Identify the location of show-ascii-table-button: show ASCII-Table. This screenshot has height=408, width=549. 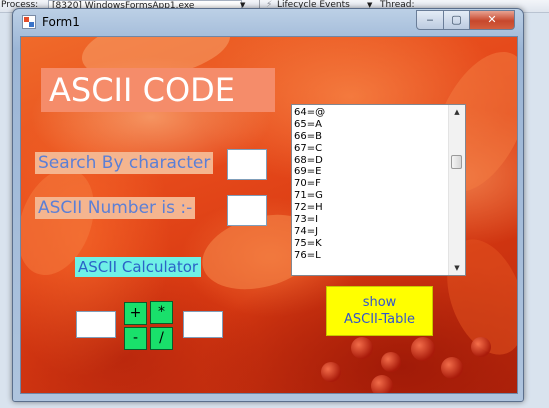
(379, 311).